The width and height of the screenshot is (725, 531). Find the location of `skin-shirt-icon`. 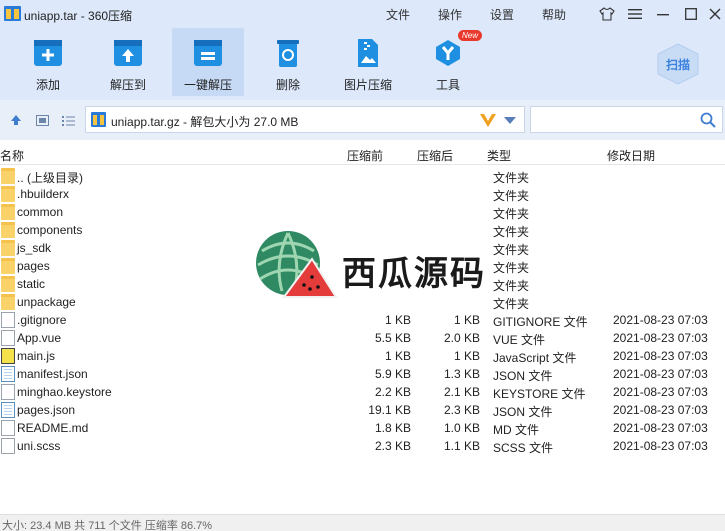

skin-shirt-icon is located at coordinates (607, 14).